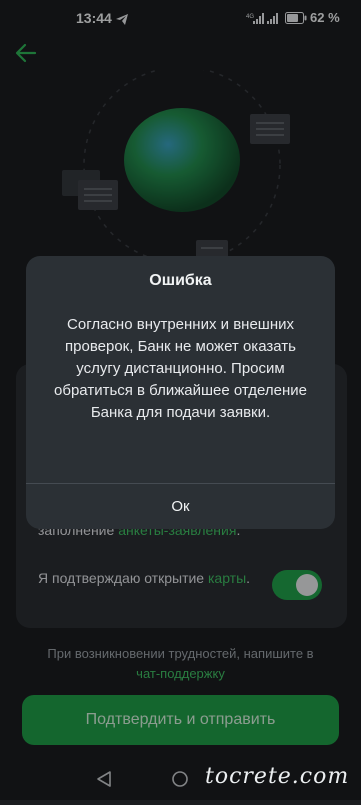  What do you see at coordinates (180, 280) in the screenshot?
I see `dialog-title: Ошибка` at bounding box center [180, 280].